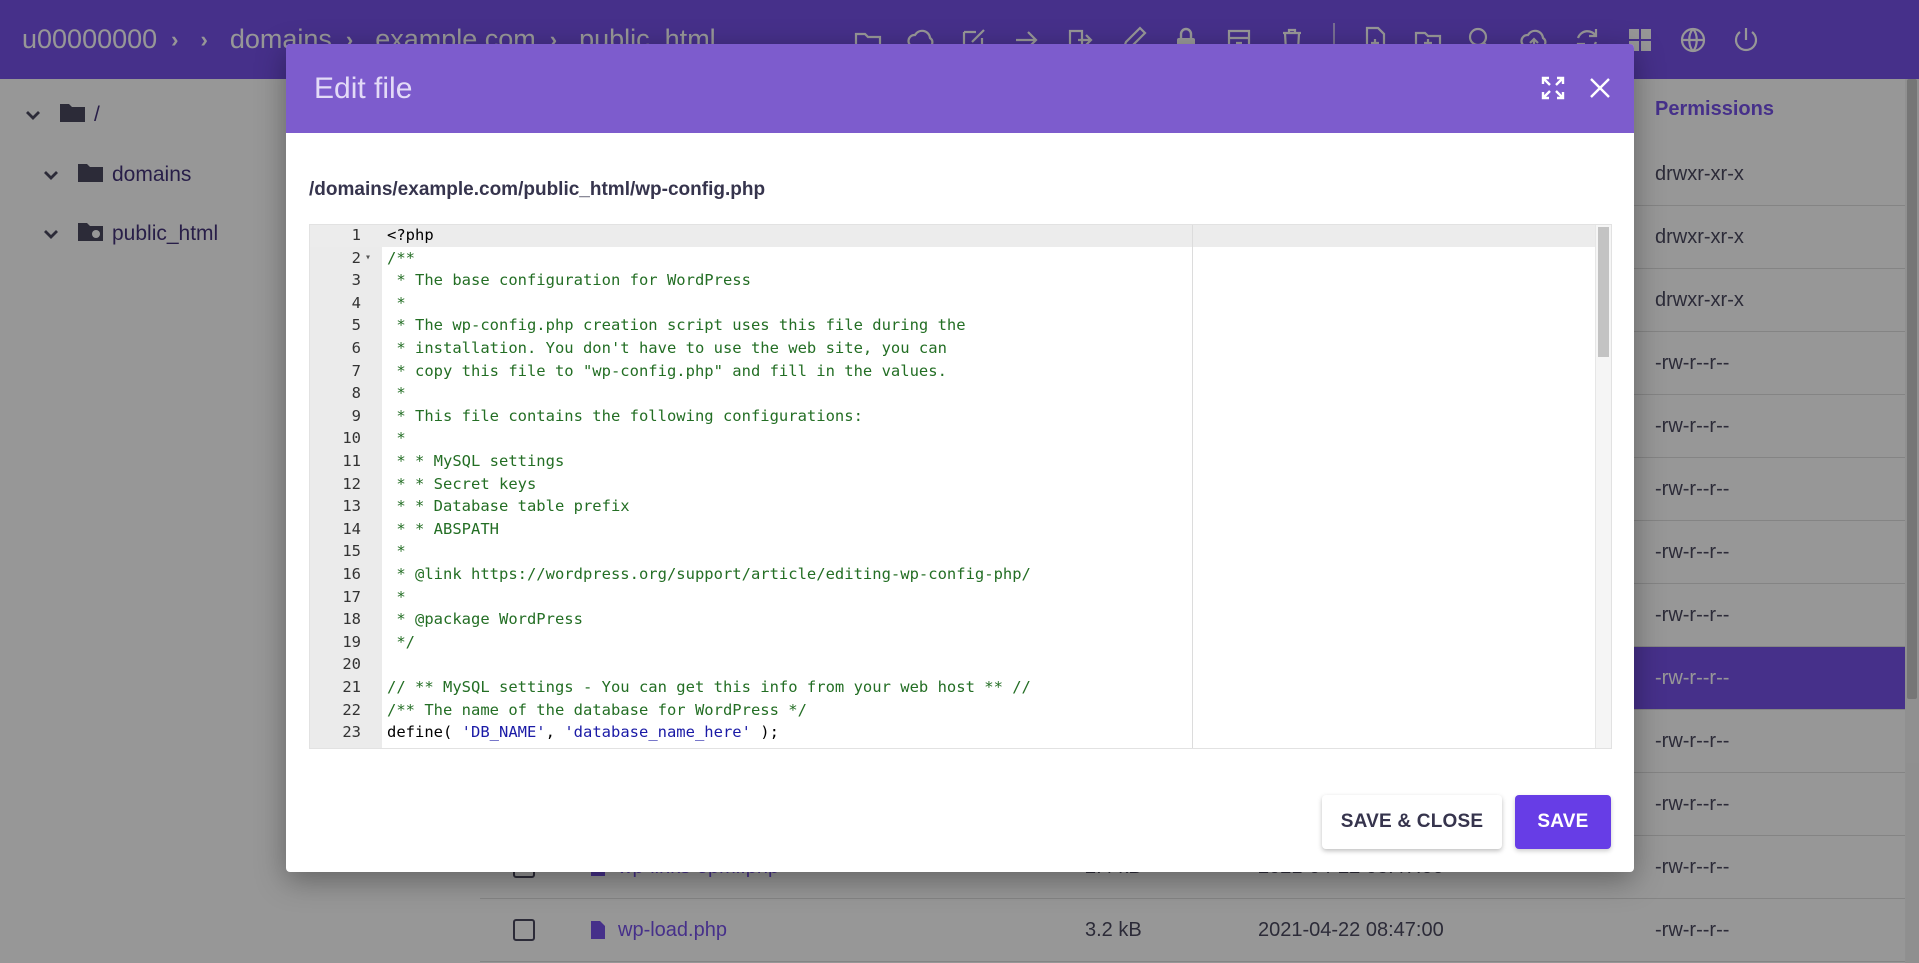 The height and width of the screenshot is (963, 1919). What do you see at coordinates (952, 506) in the screenshot?
I see `code-line: 13 * * Database table prefix` at bounding box center [952, 506].